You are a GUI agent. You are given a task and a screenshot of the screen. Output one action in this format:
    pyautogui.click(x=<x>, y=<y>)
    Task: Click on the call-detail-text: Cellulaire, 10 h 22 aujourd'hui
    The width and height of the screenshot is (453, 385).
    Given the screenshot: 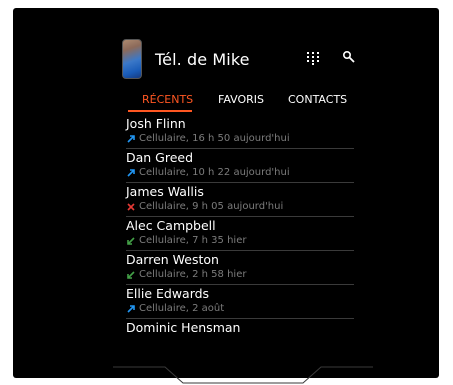 What is the action you would take?
    pyautogui.click(x=214, y=172)
    